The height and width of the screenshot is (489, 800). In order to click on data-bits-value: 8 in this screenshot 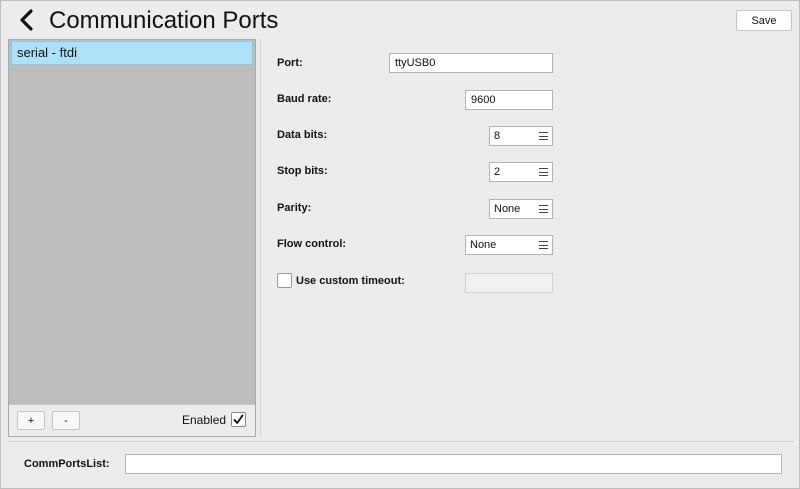, I will do `click(497, 136)`.